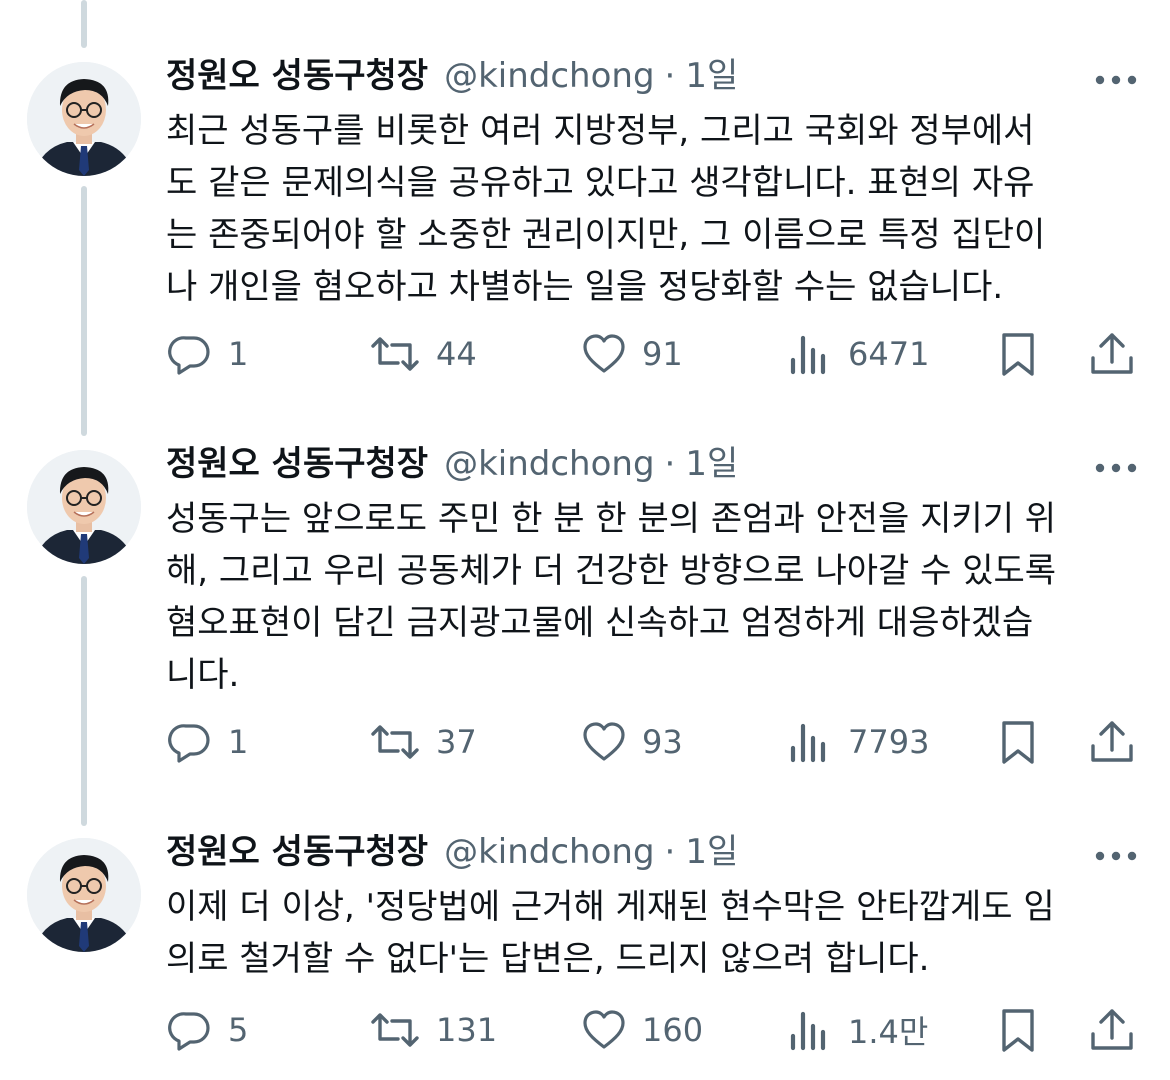 The width and height of the screenshot is (1170, 1080). What do you see at coordinates (600, 131) in the screenshot?
I see `tweet-text-line: 최근 성동구를 비롯한 여러 지방정부, 그리고 국회와 정부에서` at bounding box center [600, 131].